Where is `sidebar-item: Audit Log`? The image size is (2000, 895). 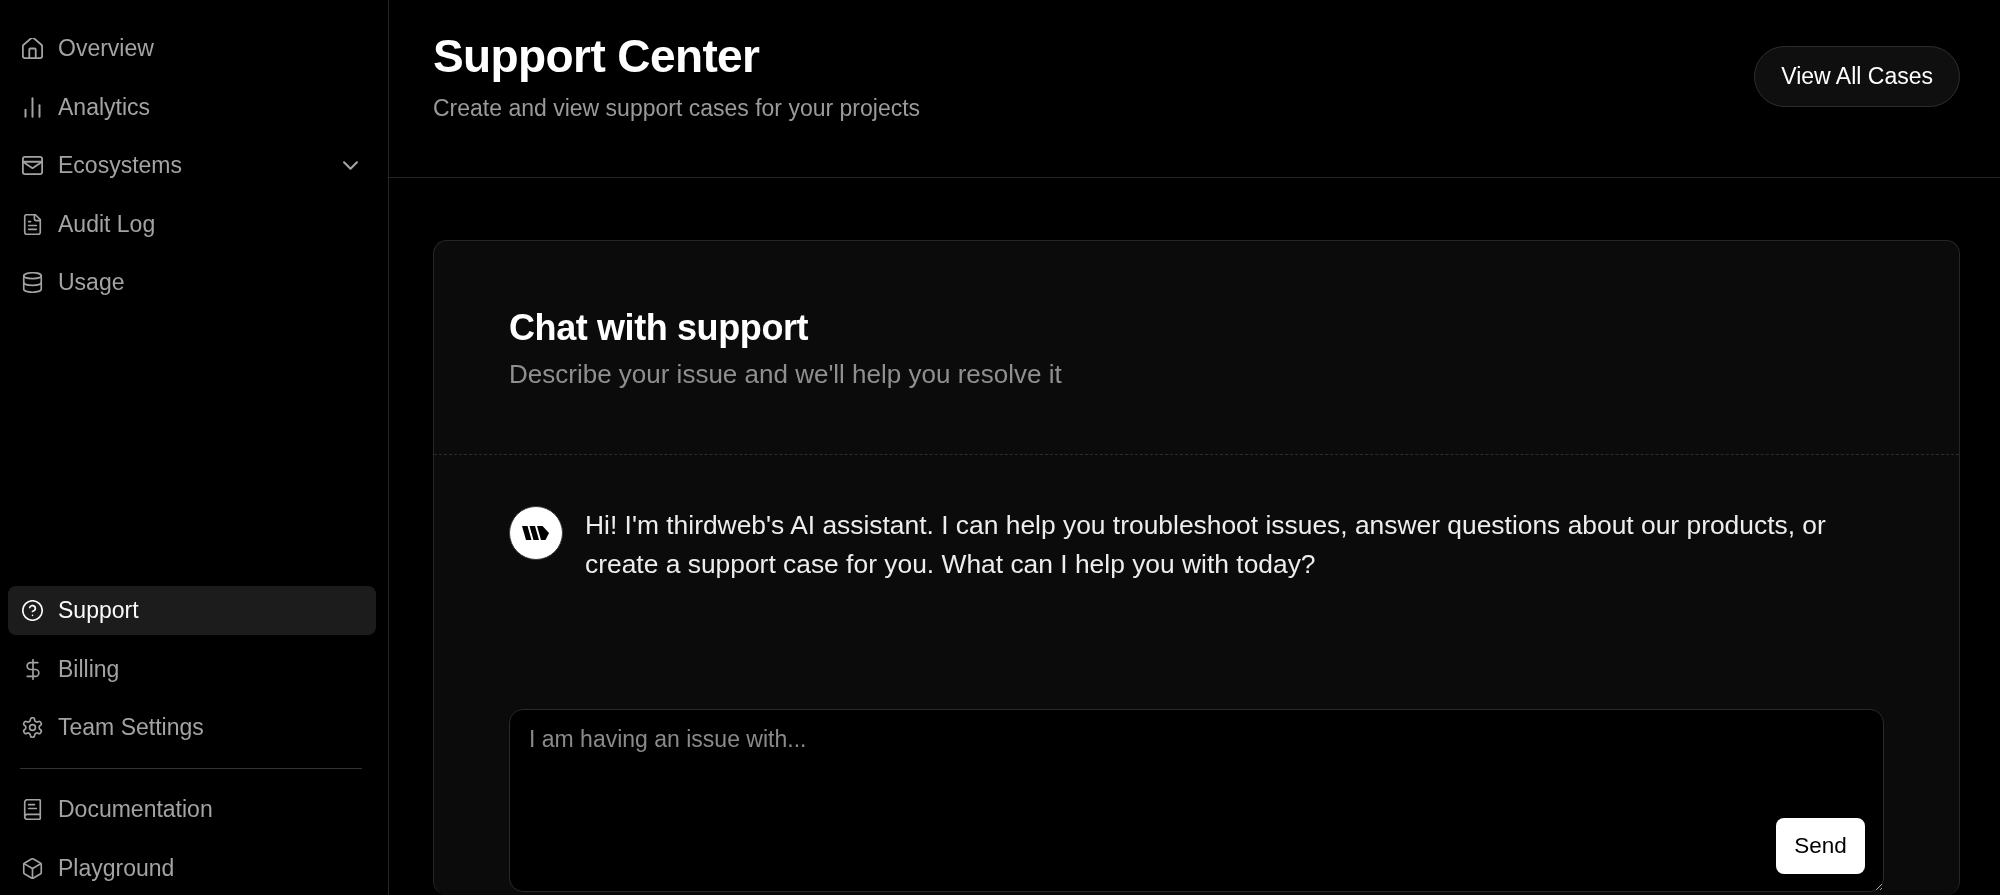 sidebar-item: Audit Log is located at coordinates (192, 224).